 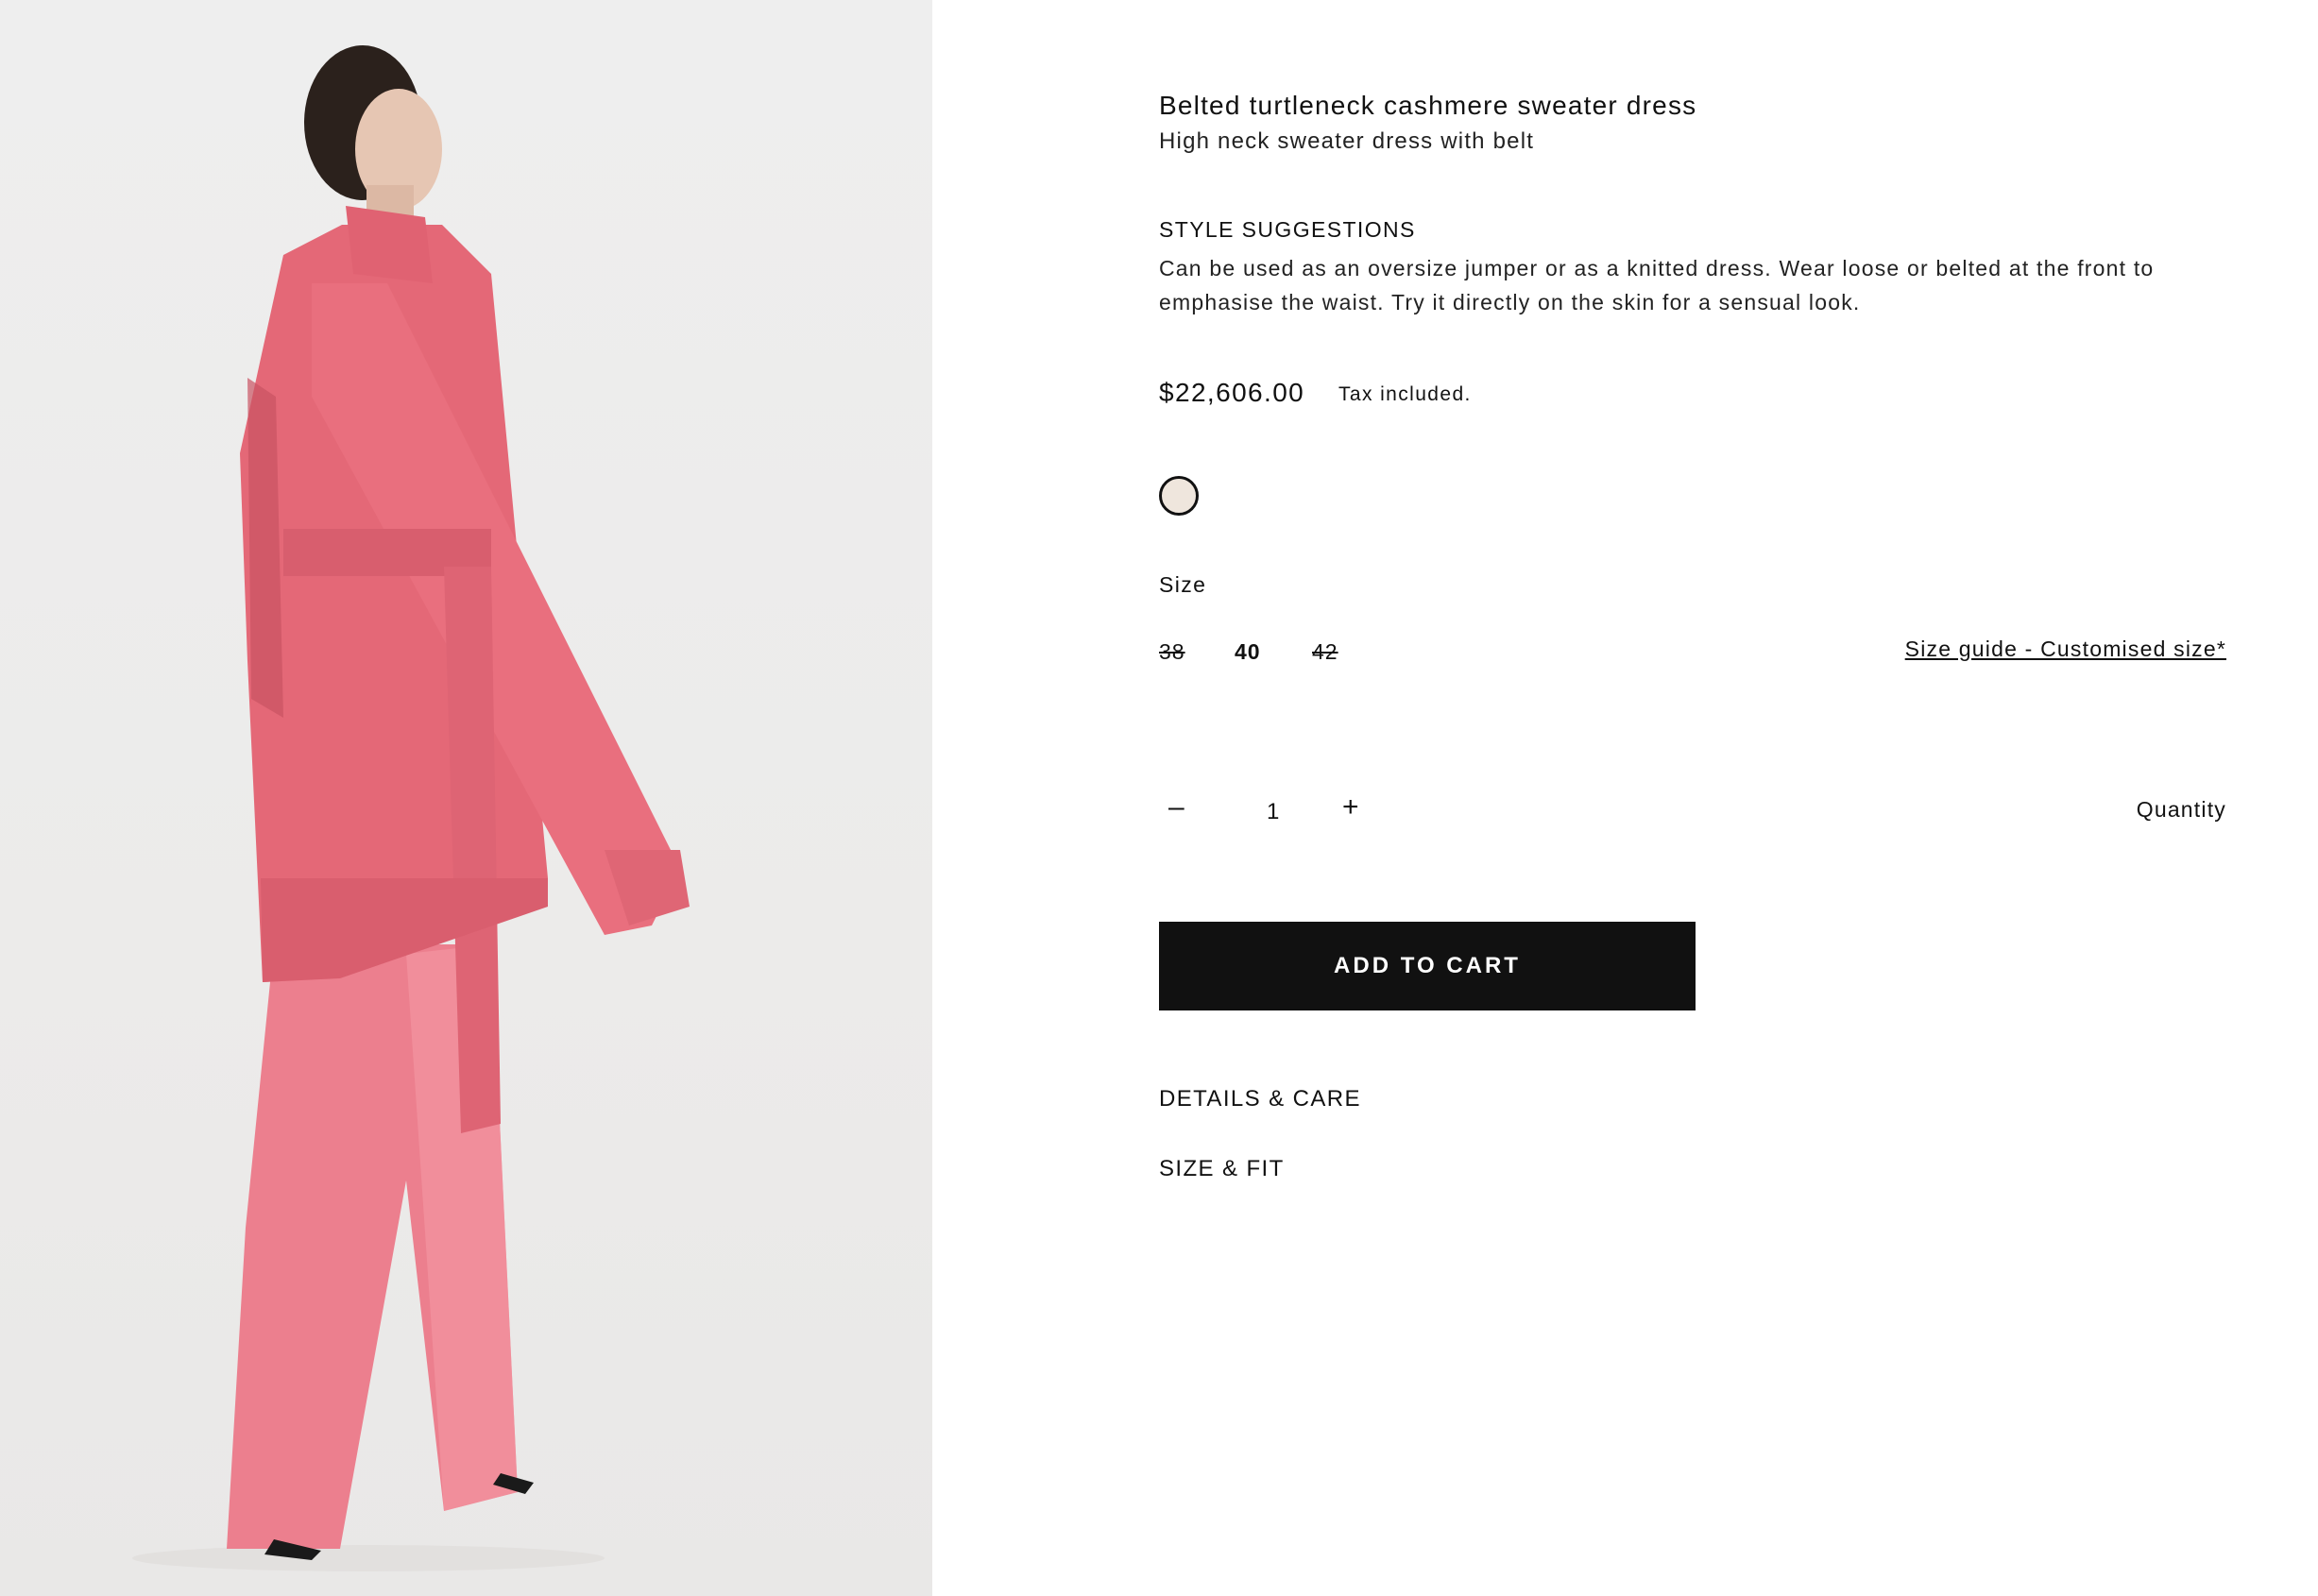 I want to click on tax-note: Tax included., so click(x=1405, y=394).